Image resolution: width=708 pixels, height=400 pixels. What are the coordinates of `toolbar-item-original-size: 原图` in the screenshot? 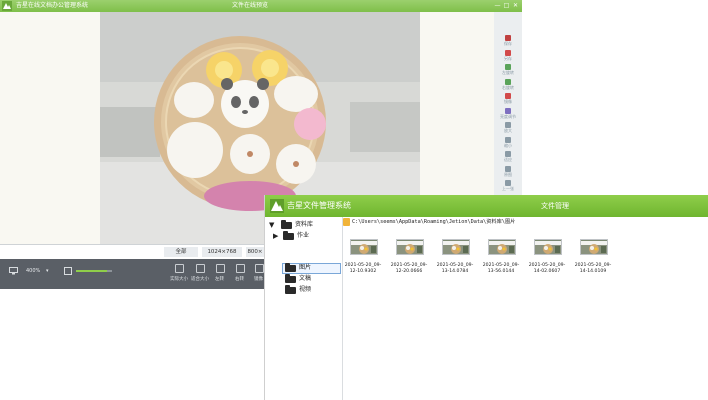 It's located at (508, 172).